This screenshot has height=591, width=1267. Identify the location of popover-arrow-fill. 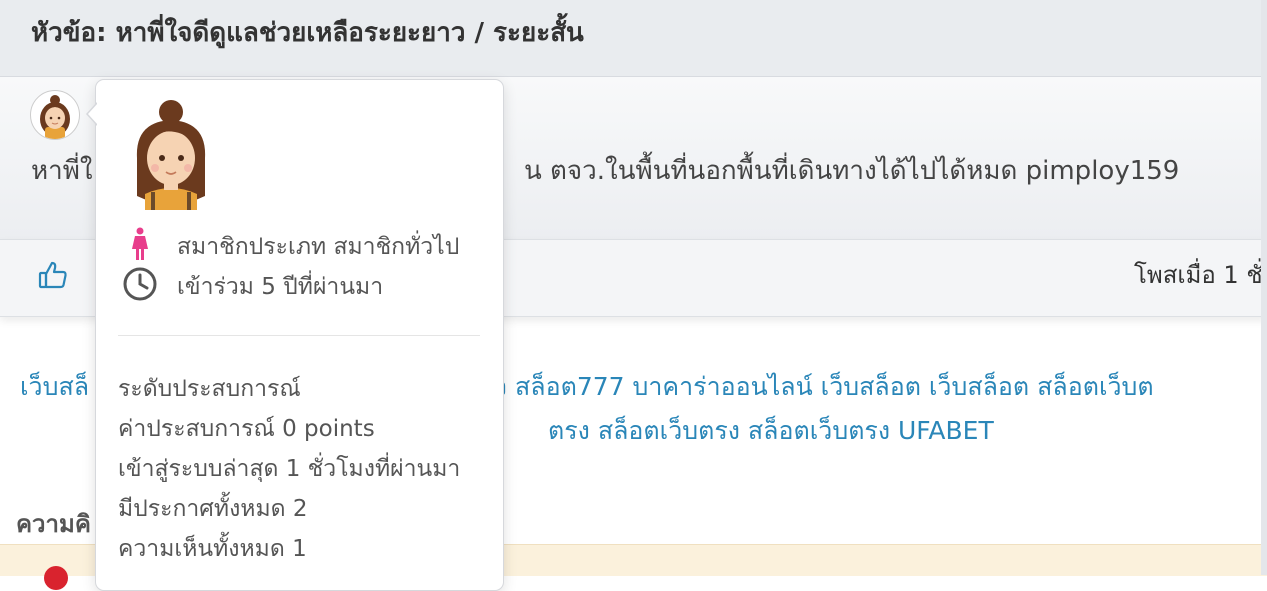
(93, 114).